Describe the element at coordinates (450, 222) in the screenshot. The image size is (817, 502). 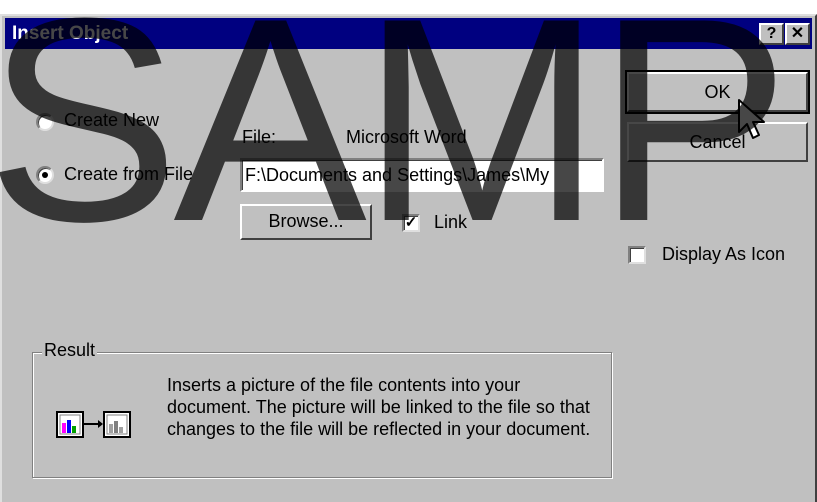
I see `link-label: Link` at that location.